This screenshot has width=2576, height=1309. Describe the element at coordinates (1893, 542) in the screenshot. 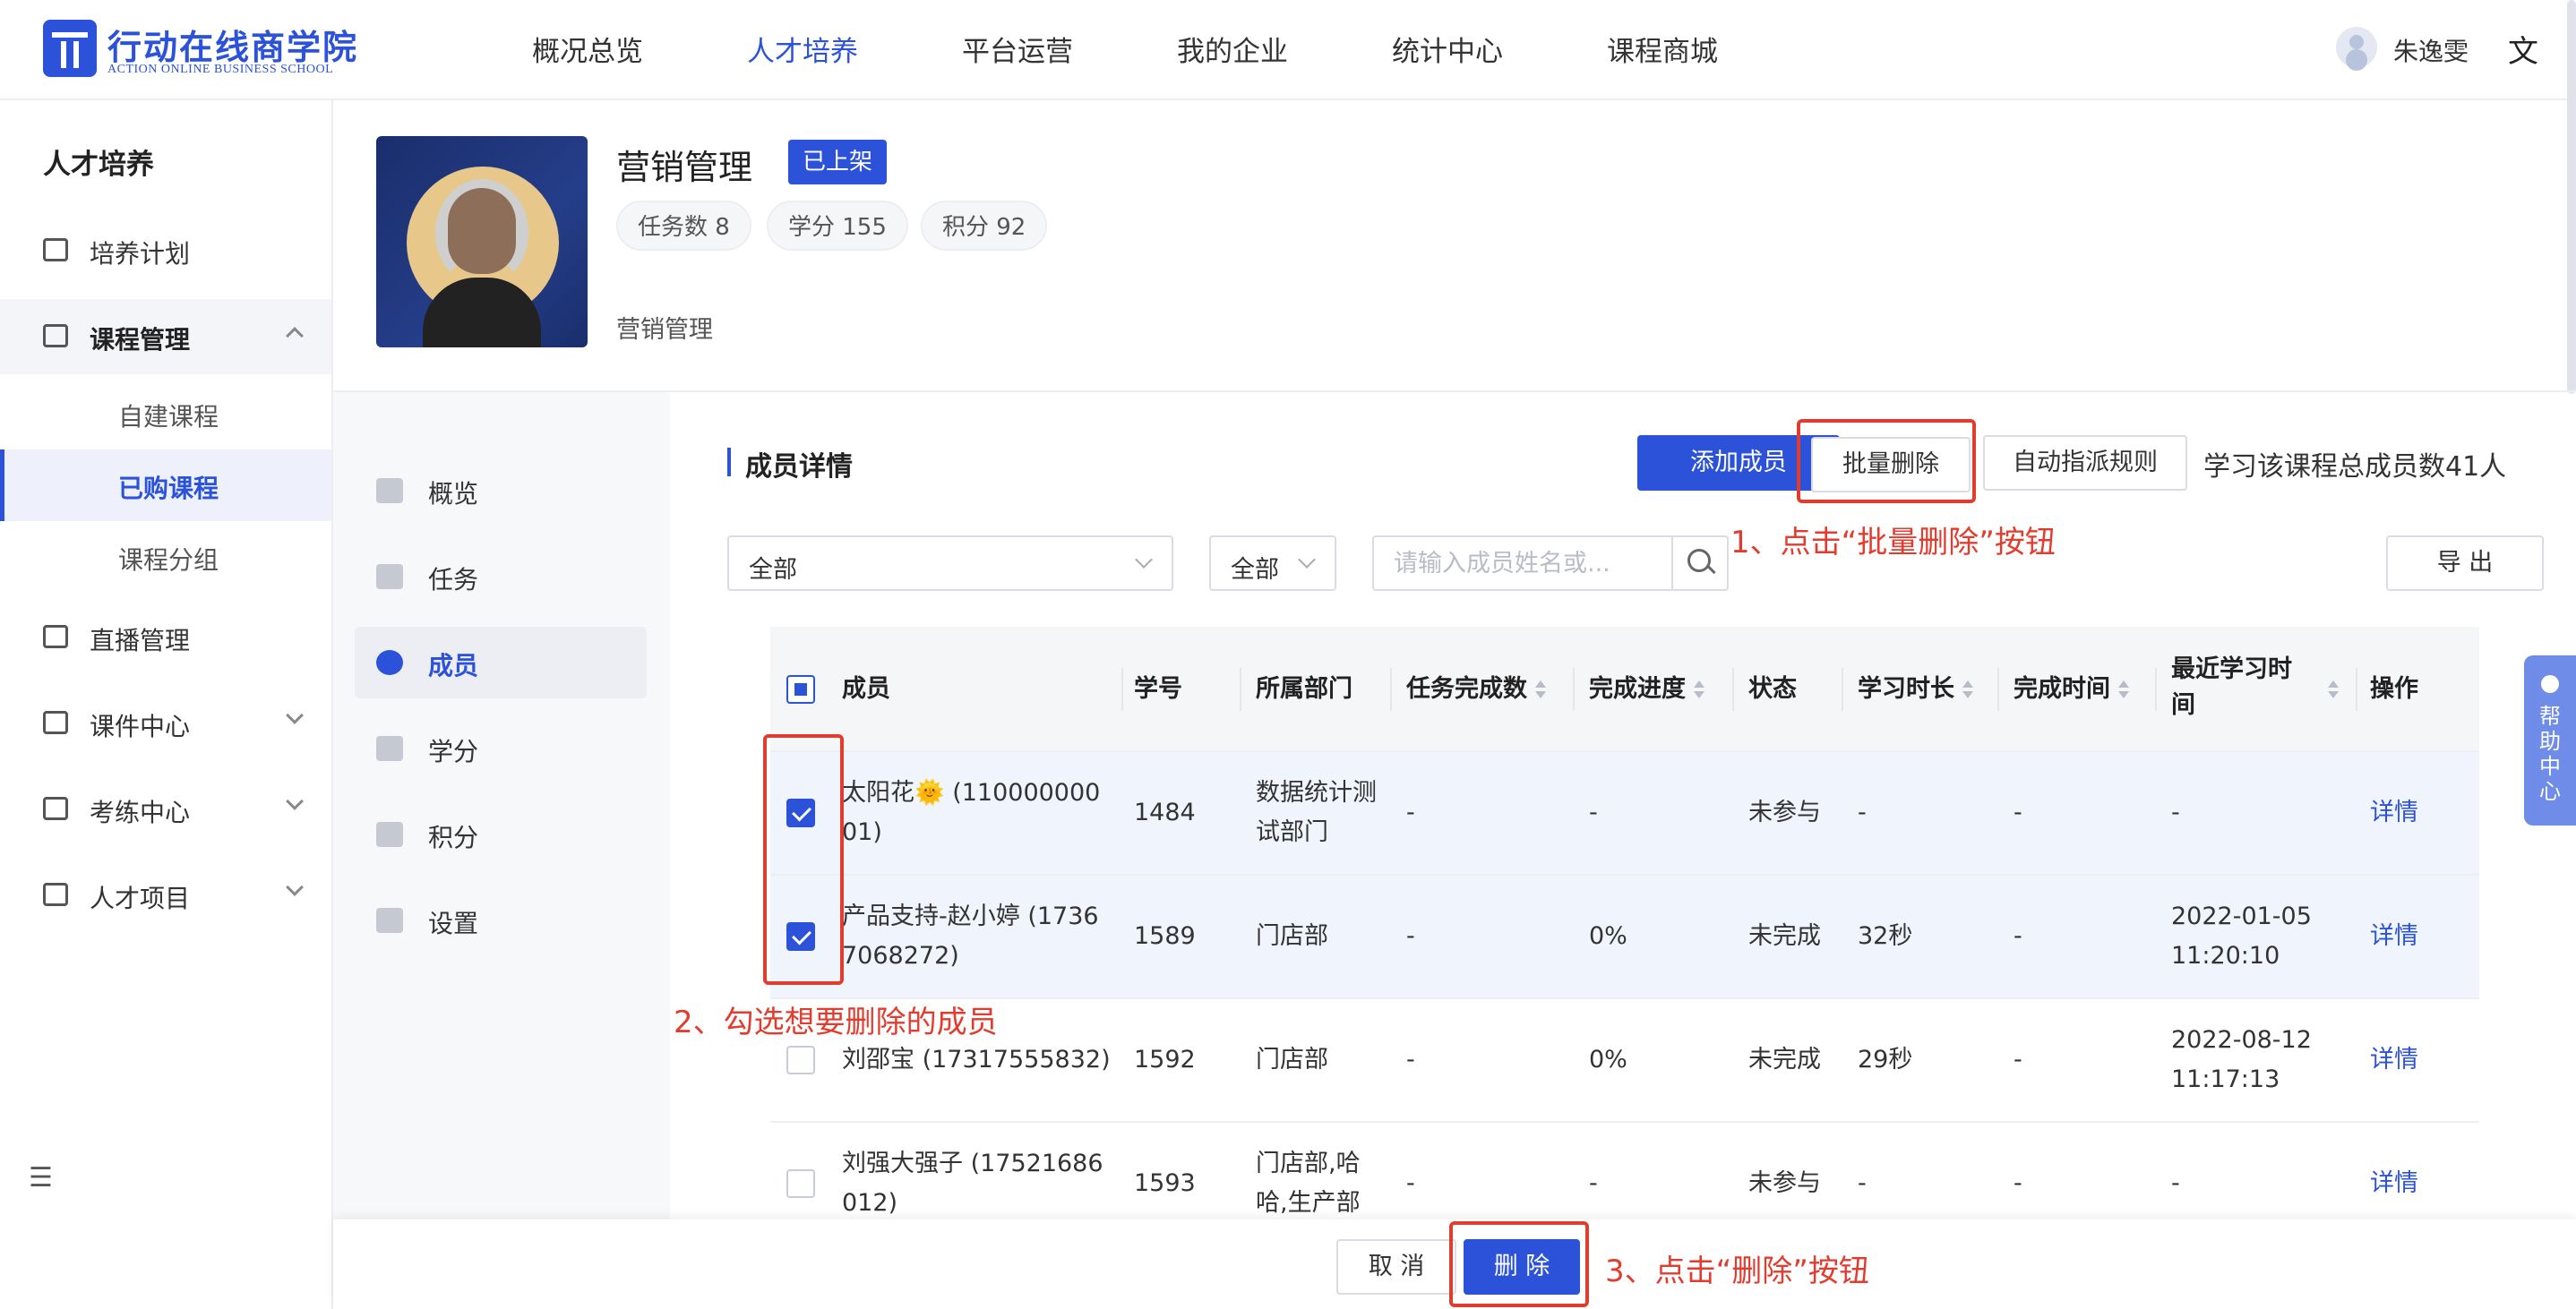

I see `annotation-step1: 1、点击“批量删除”按钮` at that location.